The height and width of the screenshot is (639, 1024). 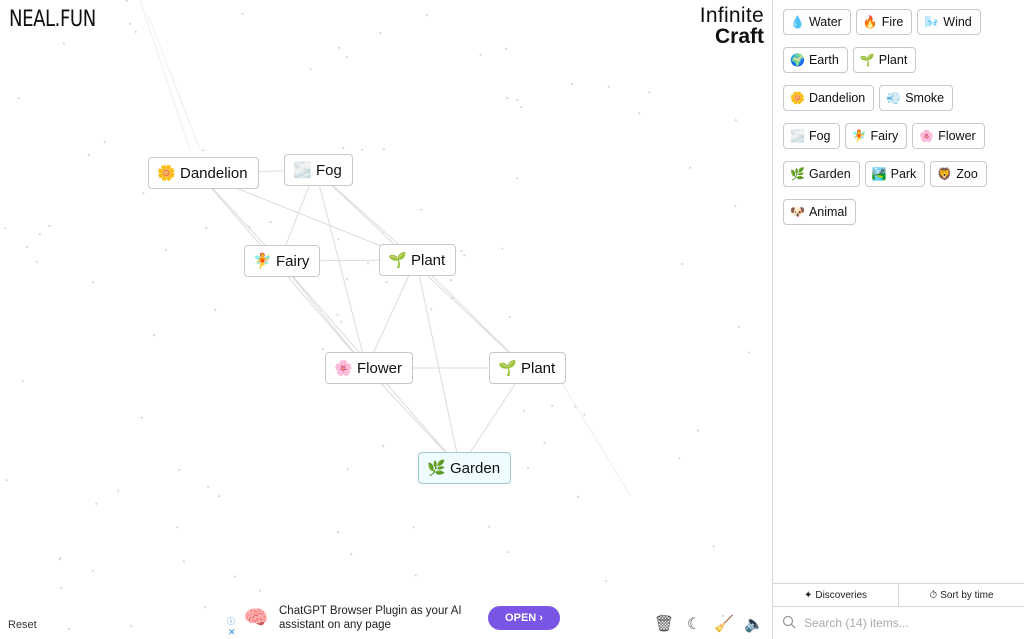 I want to click on inventory-item-wind: 🌬️ Wind, so click(x=949, y=22).